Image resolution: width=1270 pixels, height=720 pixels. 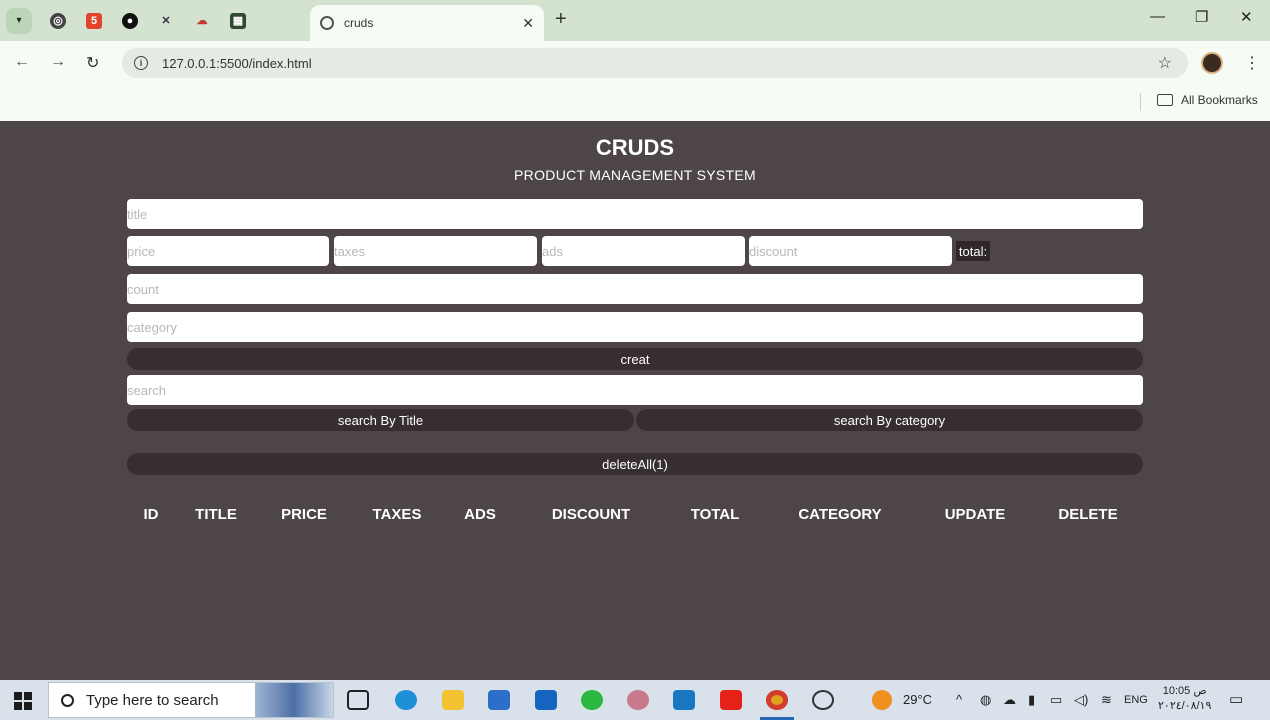 I want to click on mail-icon, so click(x=546, y=700).